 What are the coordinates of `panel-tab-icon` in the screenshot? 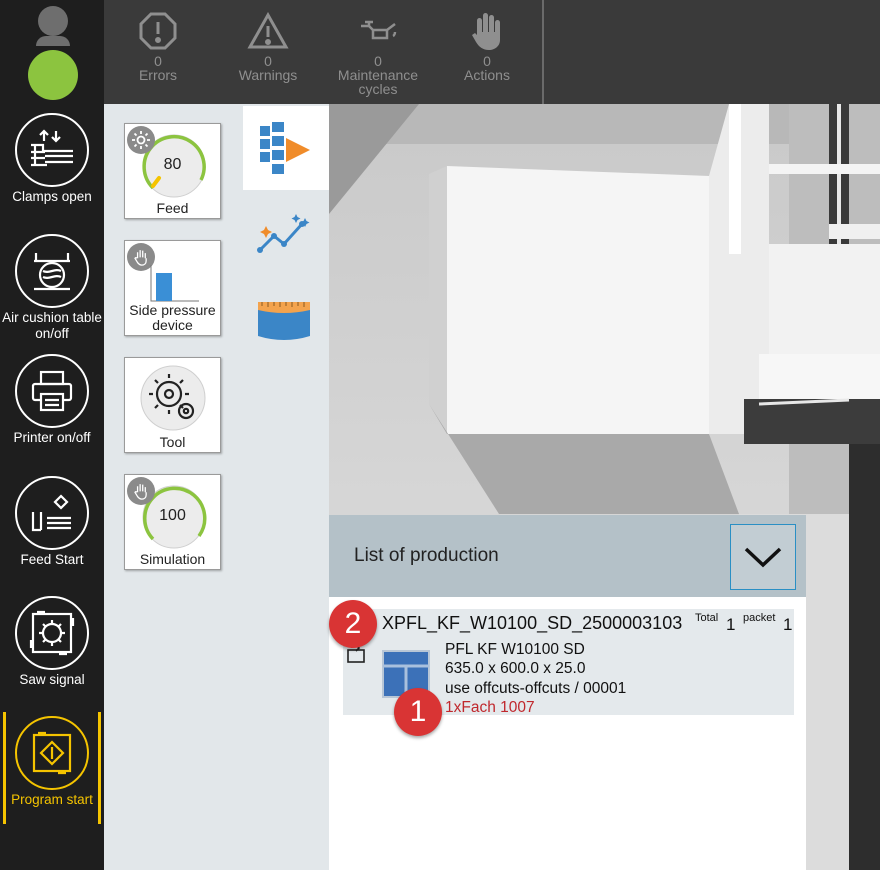 It's located at (284, 321).